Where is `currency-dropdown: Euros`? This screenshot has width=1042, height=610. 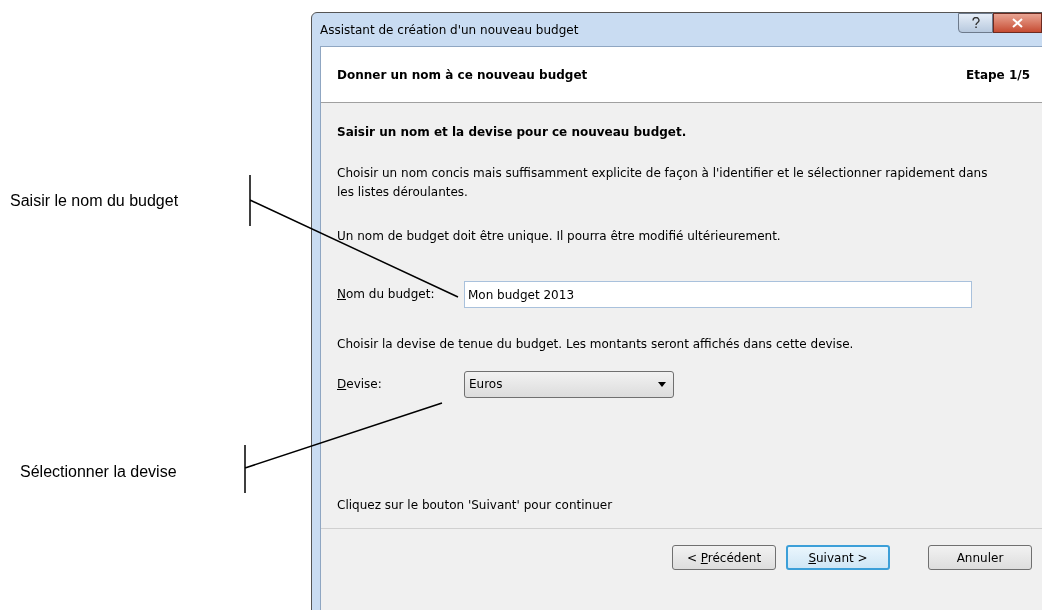
currency-dropdown: Euros is located at coordinates (569, 384).